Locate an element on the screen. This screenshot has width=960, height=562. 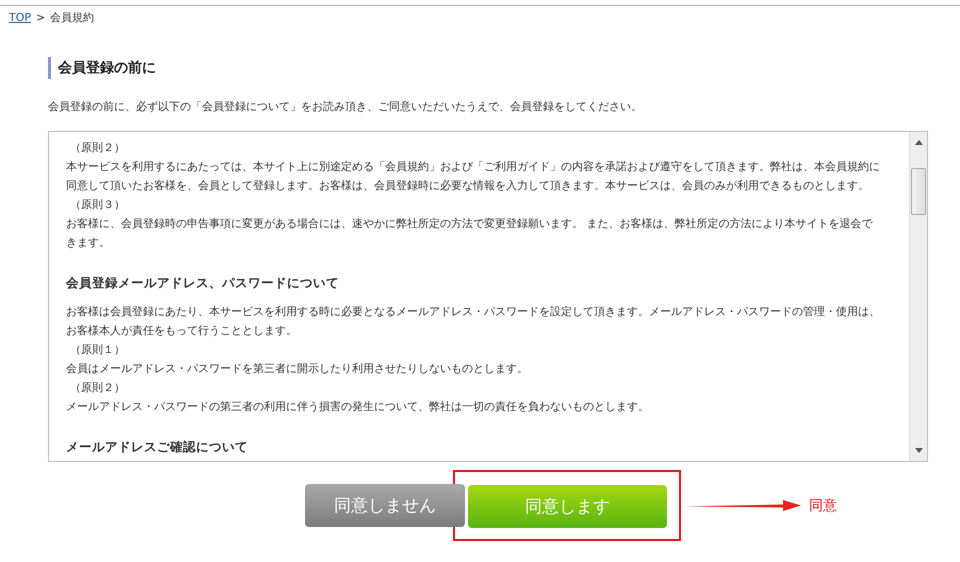
clause-label: （原則３） is located at coordinates (97, 205).